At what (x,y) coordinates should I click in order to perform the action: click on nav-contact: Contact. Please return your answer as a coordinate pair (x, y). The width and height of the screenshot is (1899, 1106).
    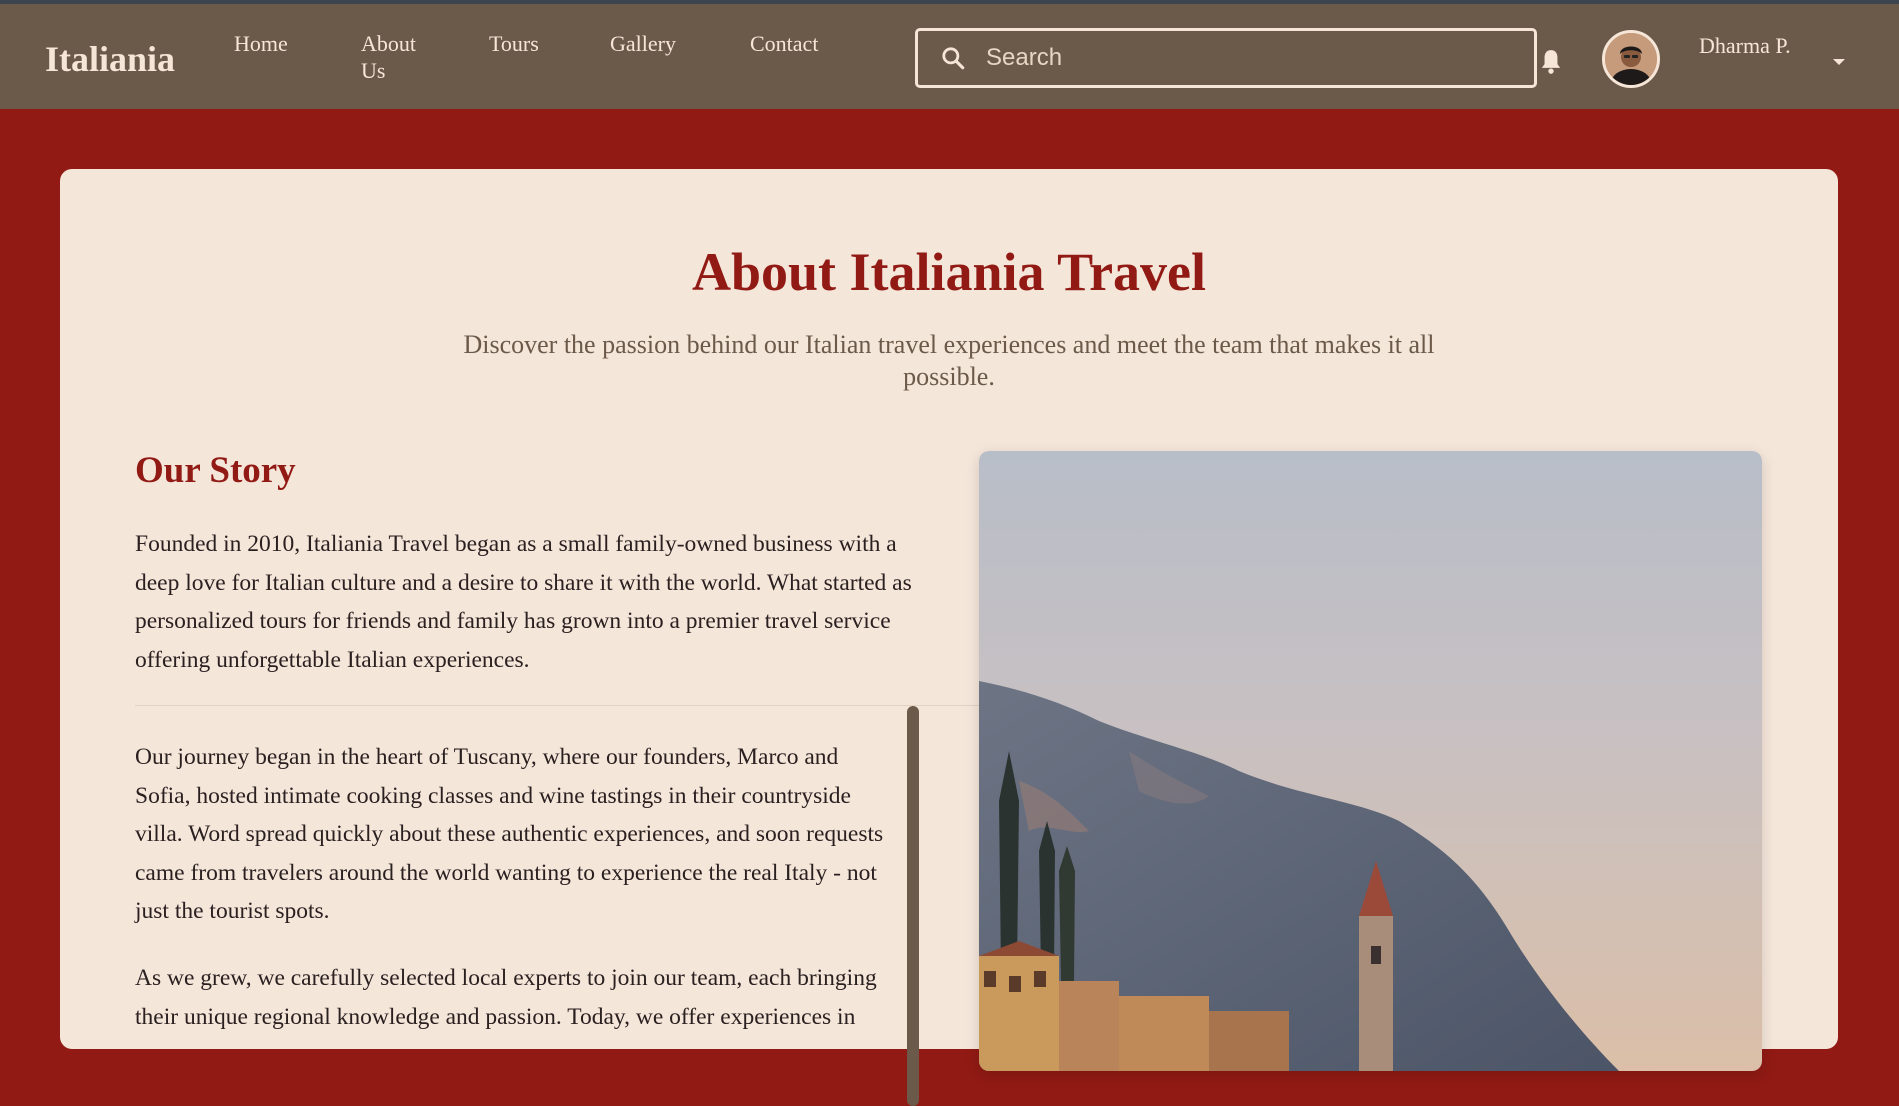
    Looking at the image, I should click on (784, 43).